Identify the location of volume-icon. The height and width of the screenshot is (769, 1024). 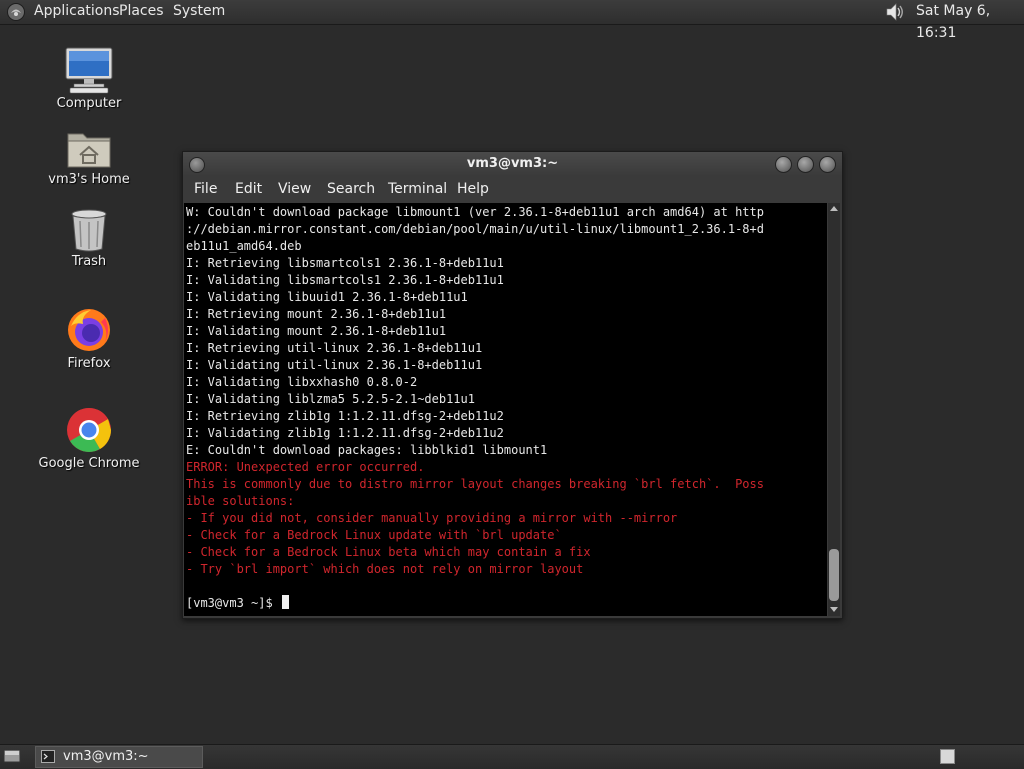
(895, 12).